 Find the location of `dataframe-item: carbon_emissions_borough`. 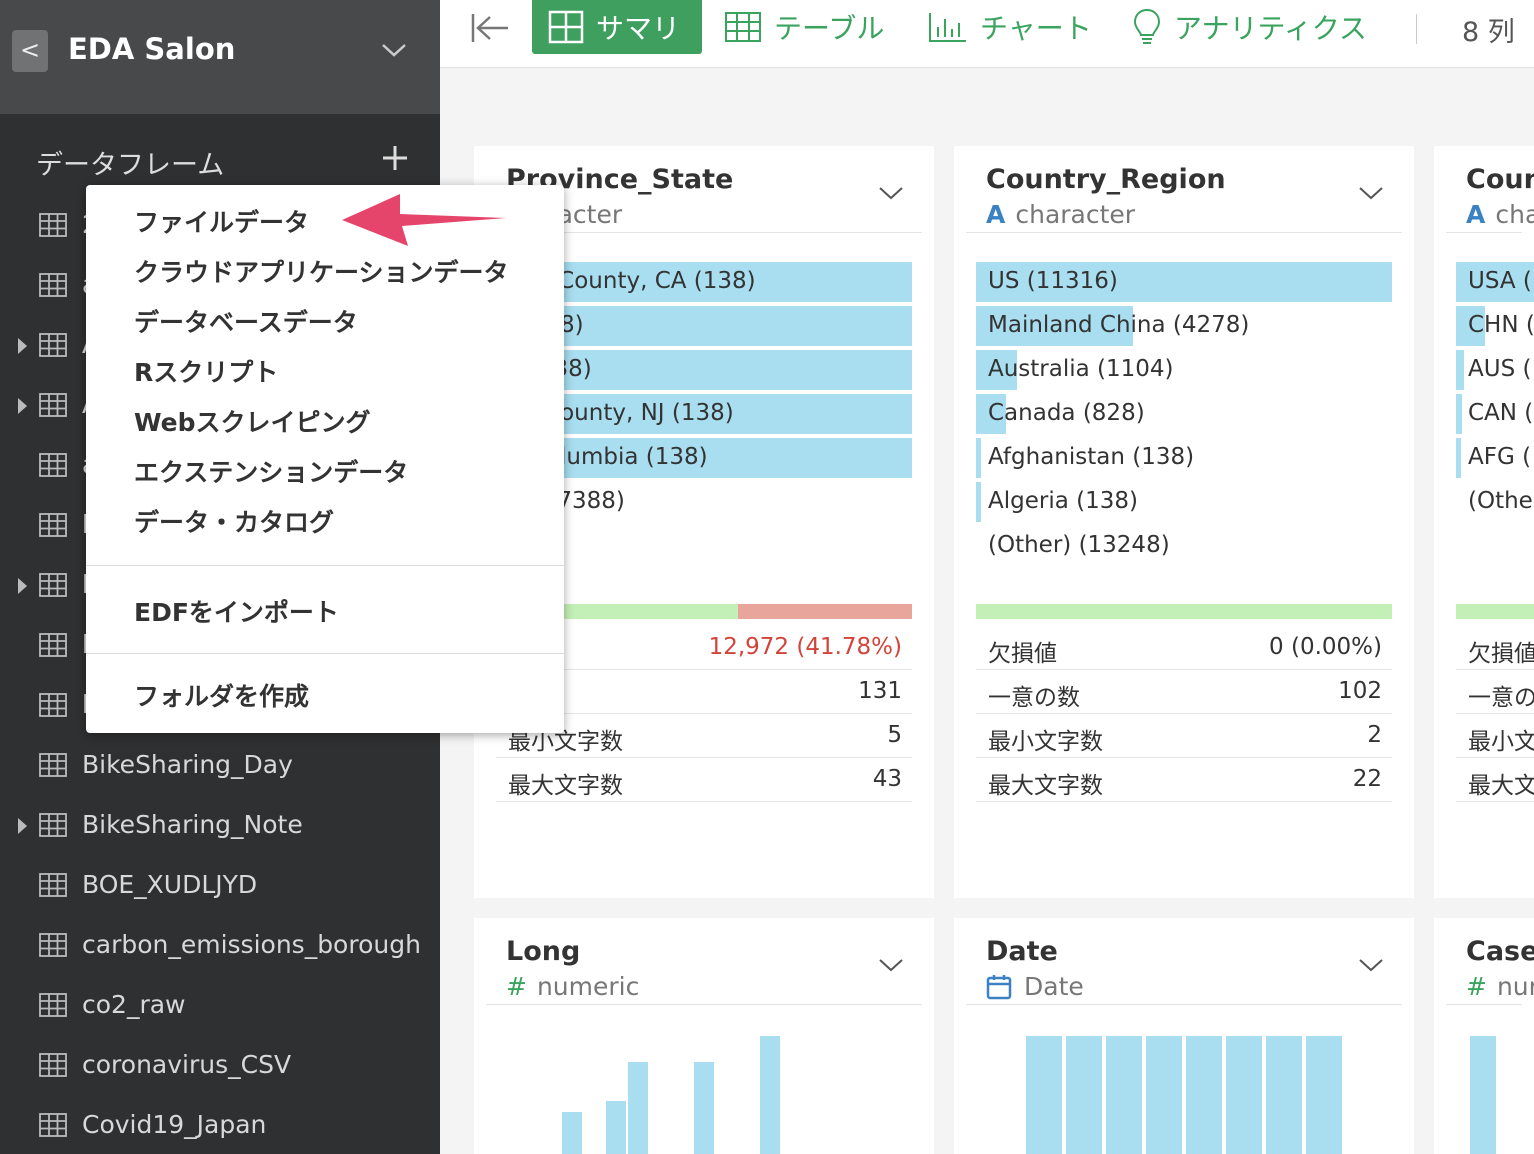

dataframe-item: carbon_emissions_borough is located at coordinates (220, 946).